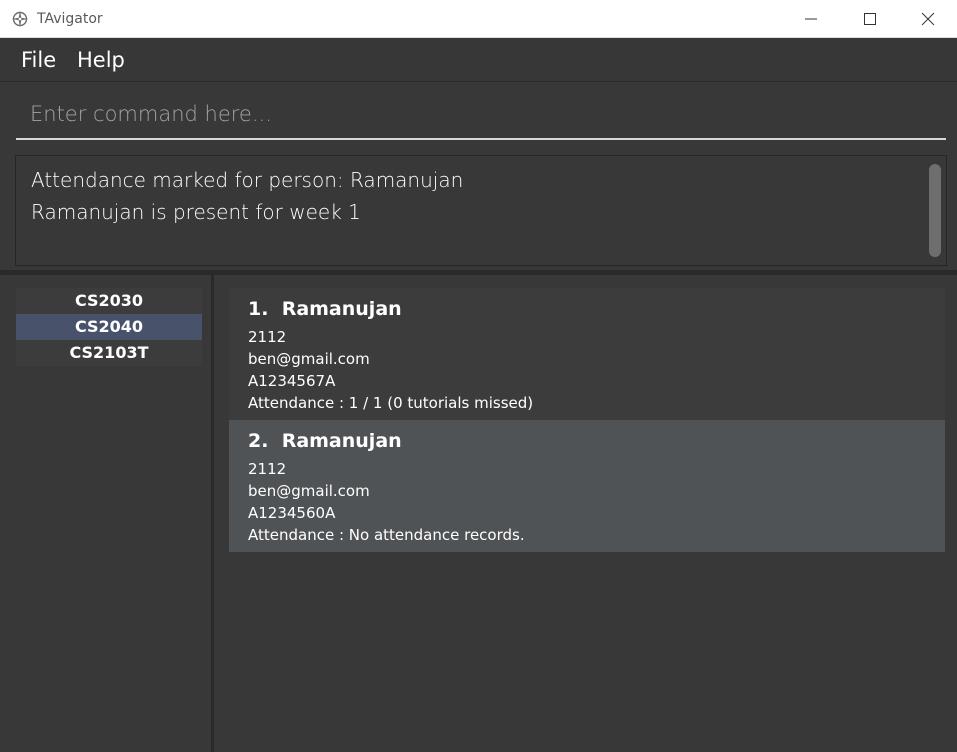 The height and width of the screenshot is (752, 957). What do you see at coordinates (196, 212) in the screenshot?
I see `result-line: Ramanujan is present for week 1` at bounding box center [196, 212].